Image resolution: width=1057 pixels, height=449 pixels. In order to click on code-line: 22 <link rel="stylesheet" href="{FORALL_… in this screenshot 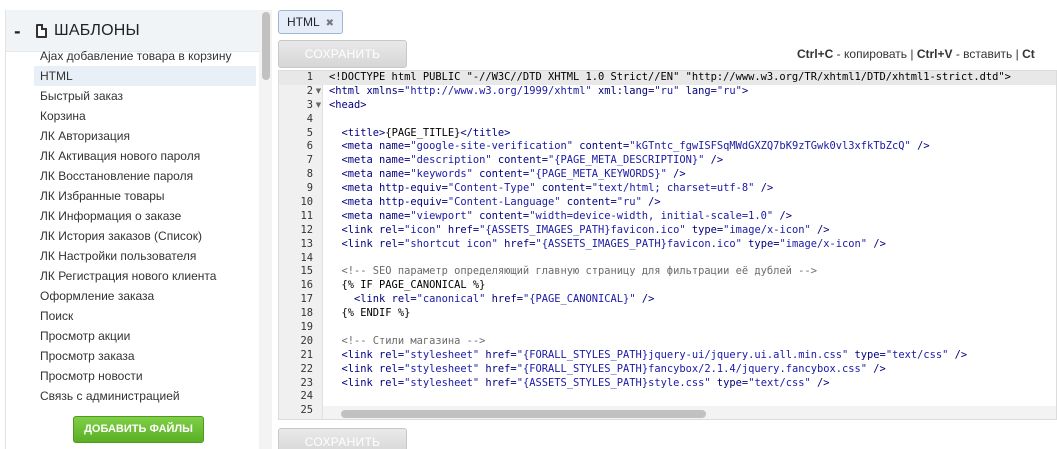, I will do `click(667, 369)`.